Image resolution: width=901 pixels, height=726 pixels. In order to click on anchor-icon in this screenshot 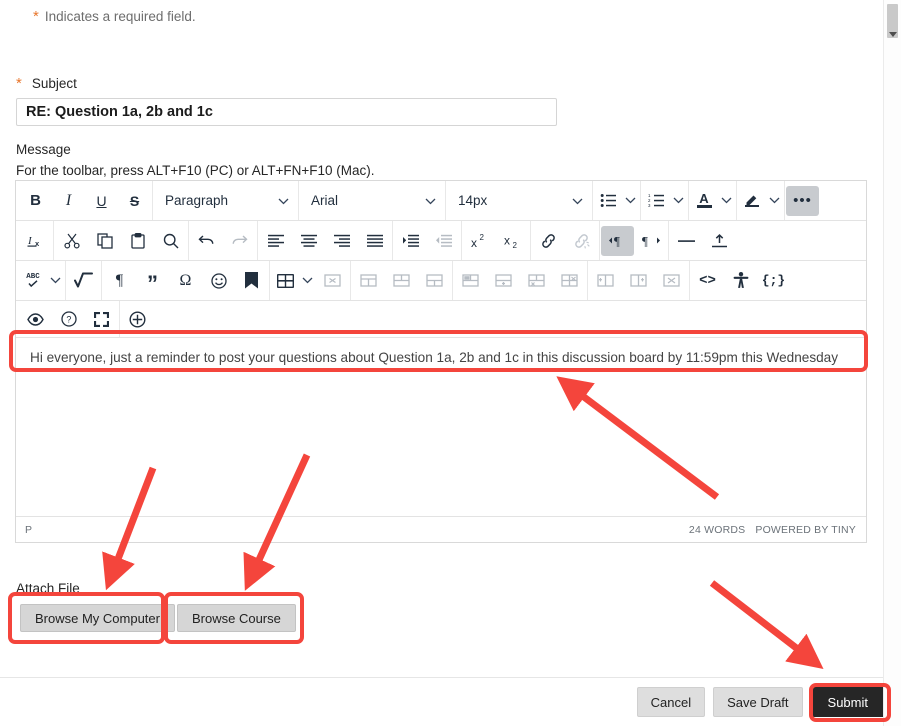, I will do `click(251, 281)`.